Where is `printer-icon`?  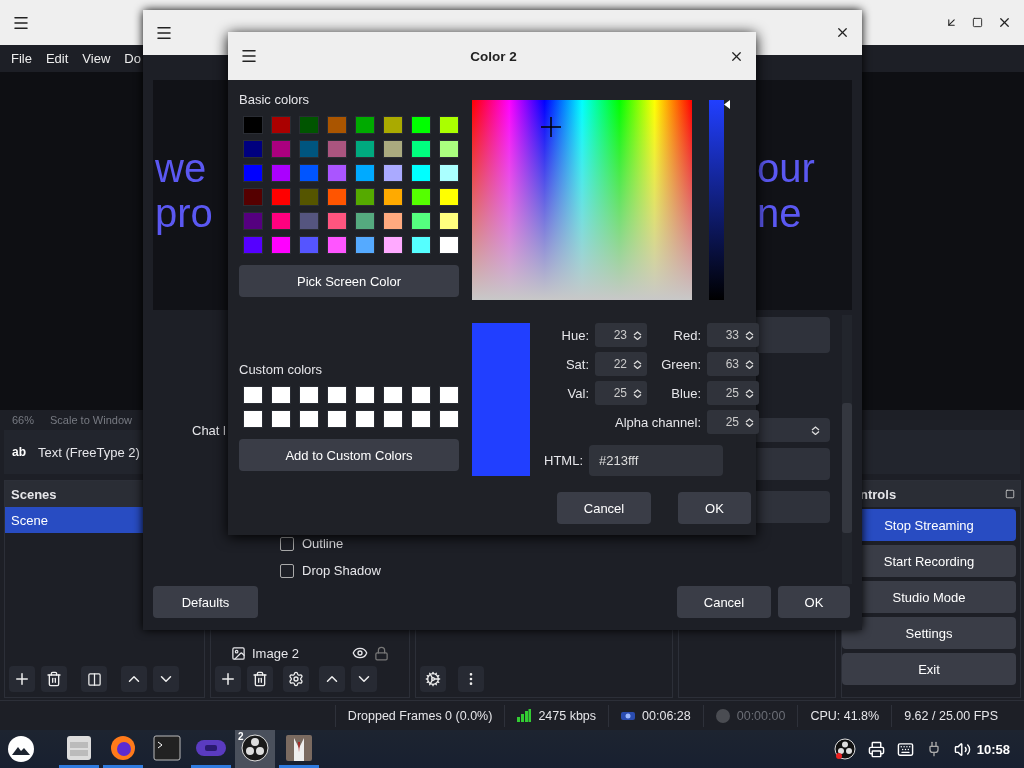 printer-icon is located at coordinates (876, 749).